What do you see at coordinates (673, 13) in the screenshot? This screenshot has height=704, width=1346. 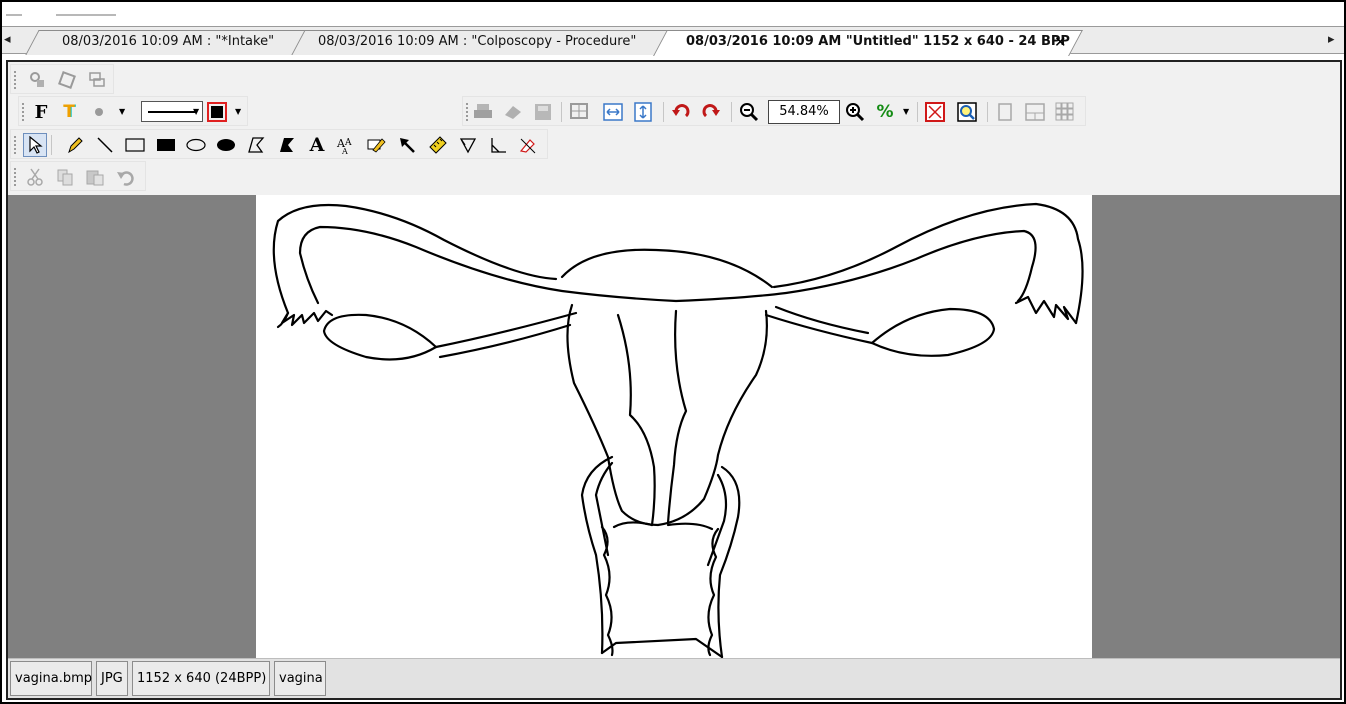 I see `top-strip` at bounding box center [673, 13].